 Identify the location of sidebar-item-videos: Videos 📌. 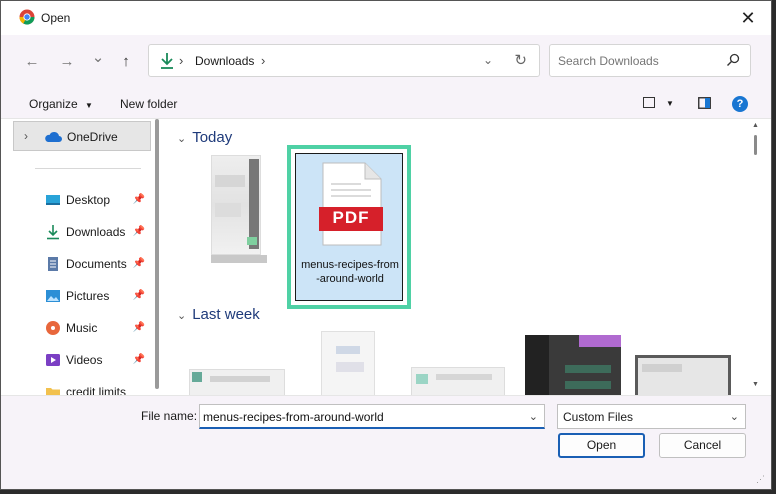
(82, 360).